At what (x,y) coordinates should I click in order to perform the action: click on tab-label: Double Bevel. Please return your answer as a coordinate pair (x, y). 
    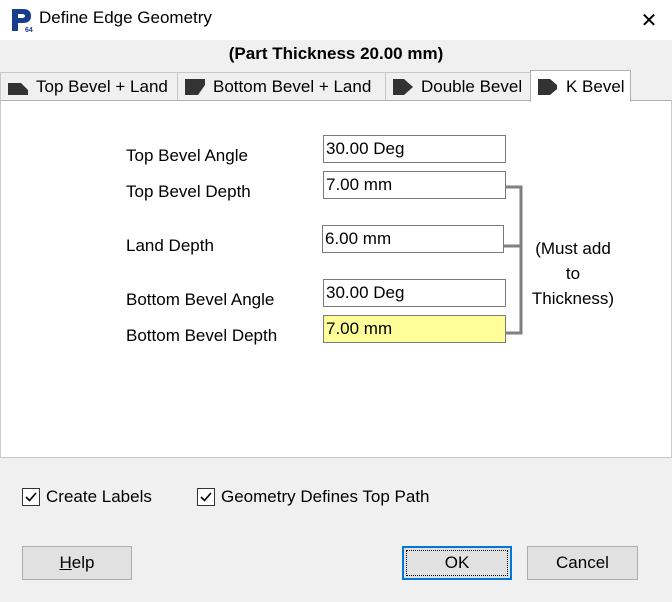
    Looking at the image, I should click on (472, 86).